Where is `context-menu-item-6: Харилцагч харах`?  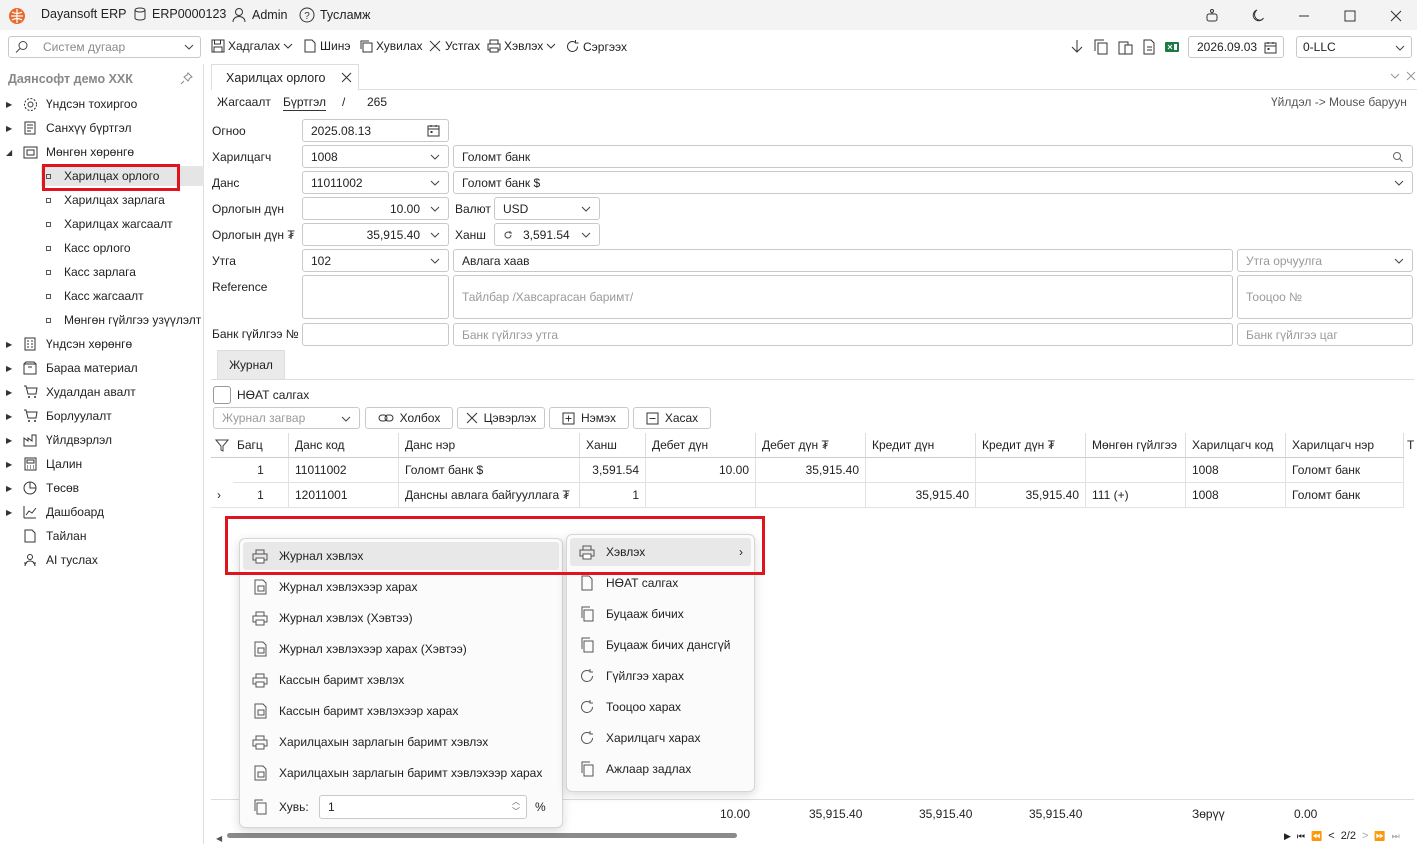 context-menu-item-6: Харилцагч харах is located at coordinates (660, 738).